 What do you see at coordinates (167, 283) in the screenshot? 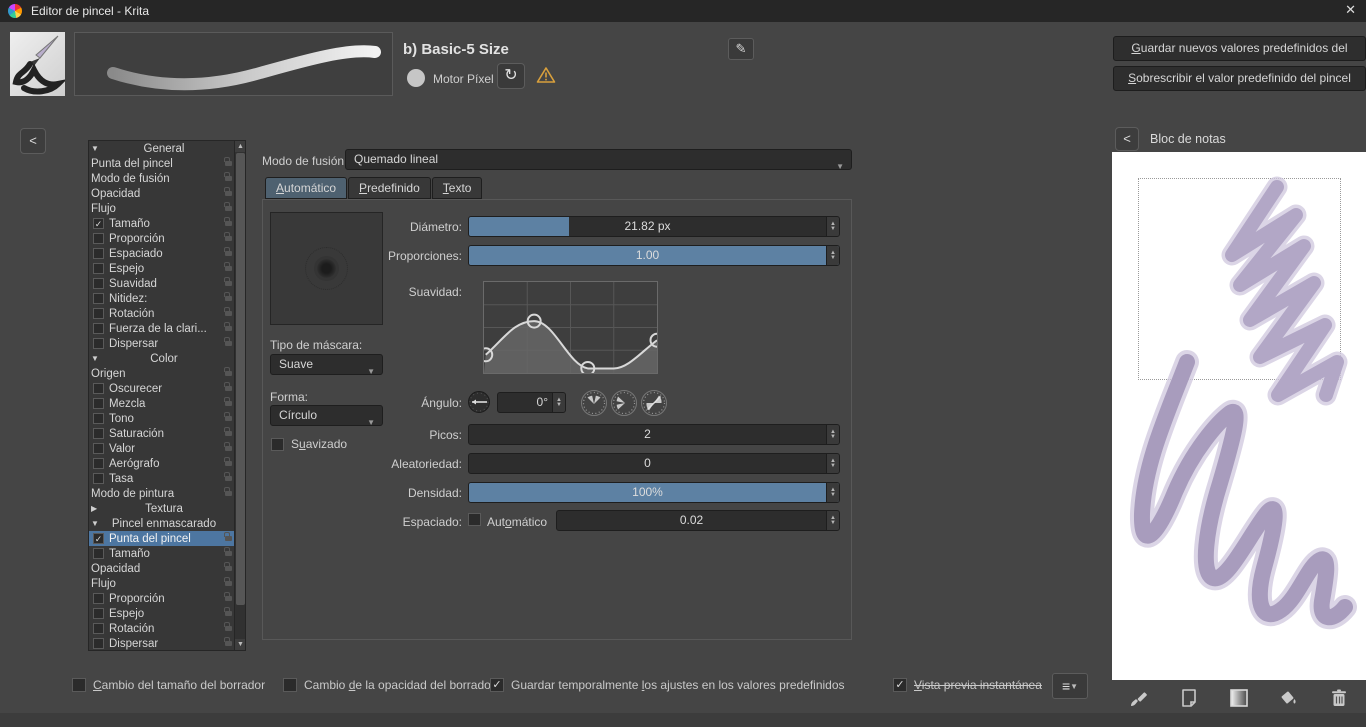
I see `option-row: Suavidad` at bounding box center [167, 283].